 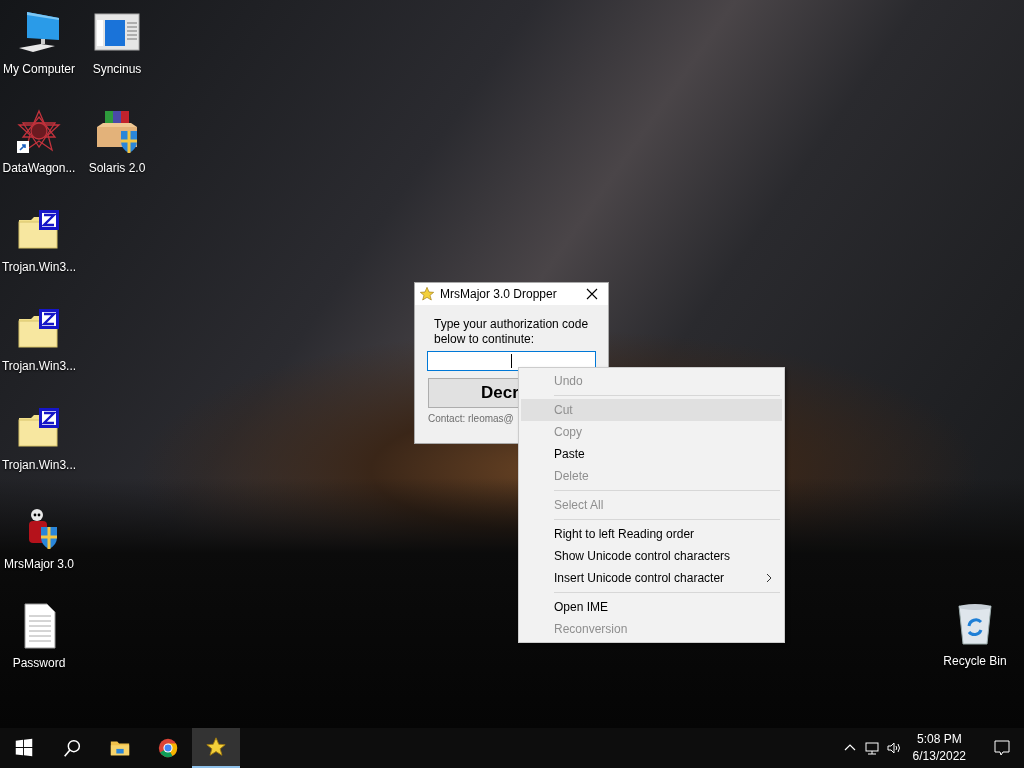 I want to click on search-icon, so click(x=72, y=748).